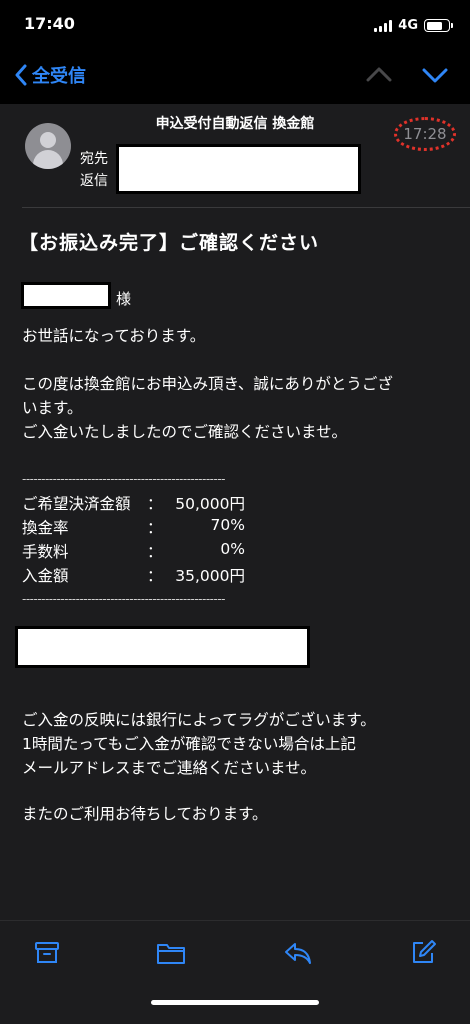 This screenshot has width=470, height=1024. I want to click on redacted-address, so click(238, 169).